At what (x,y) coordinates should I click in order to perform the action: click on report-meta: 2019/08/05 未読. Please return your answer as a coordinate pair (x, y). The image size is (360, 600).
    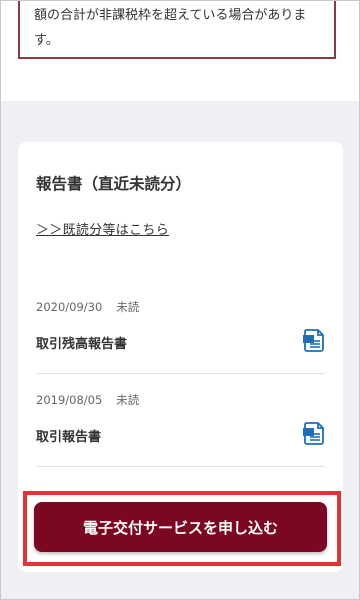
    Looking at the image, I should click on (87, 400).